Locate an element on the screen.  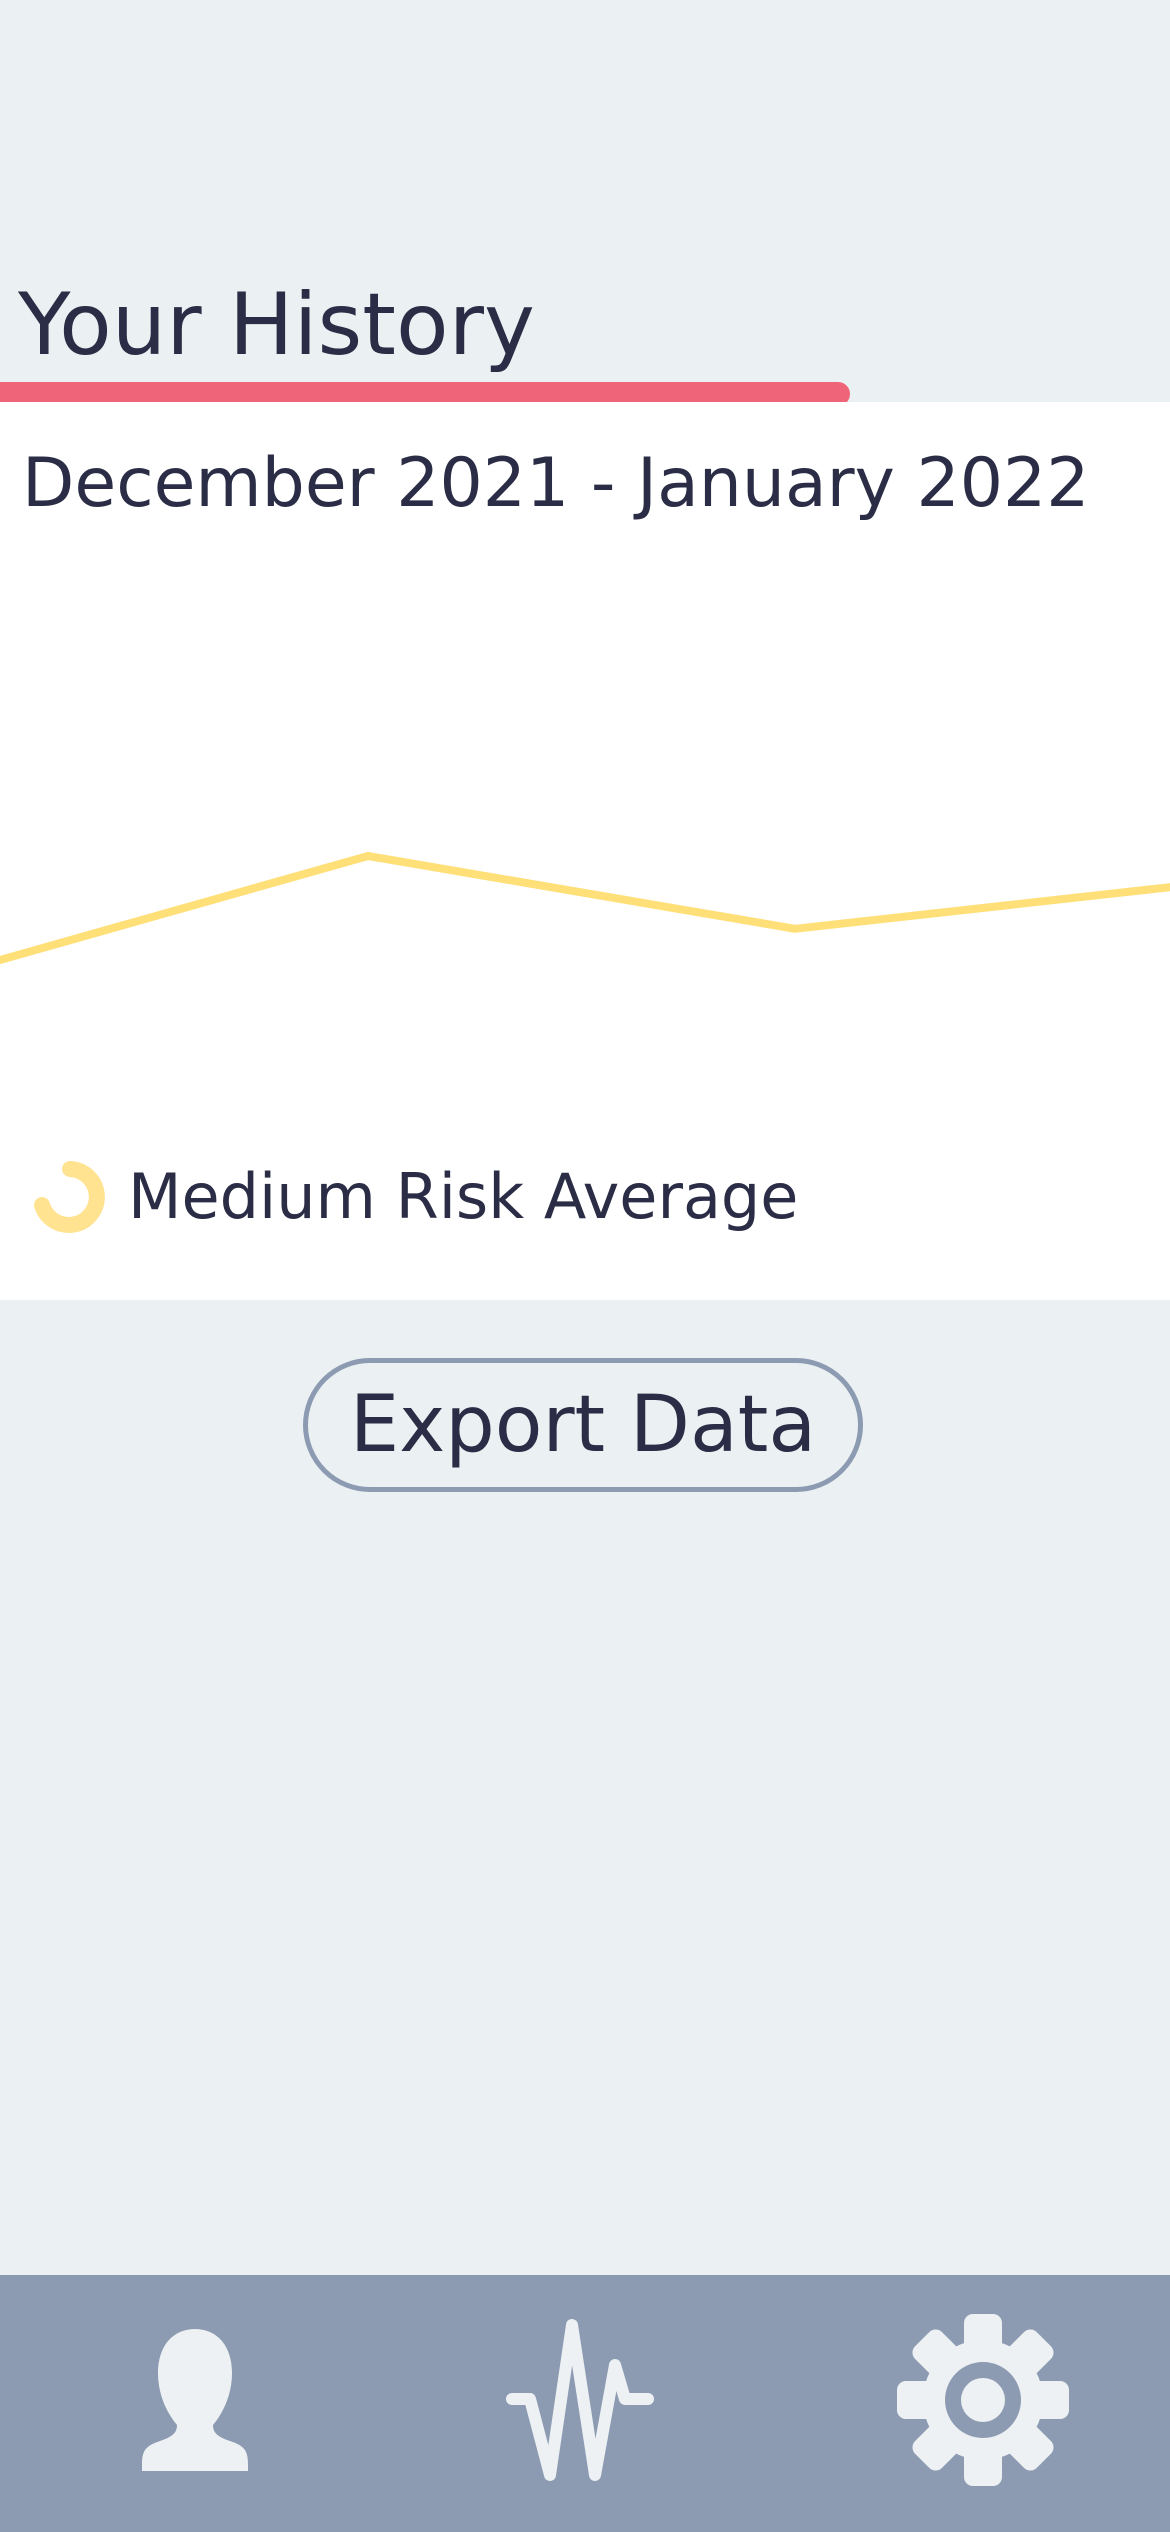
export-data-button: Export Data is located at coordinates (583, 1425).